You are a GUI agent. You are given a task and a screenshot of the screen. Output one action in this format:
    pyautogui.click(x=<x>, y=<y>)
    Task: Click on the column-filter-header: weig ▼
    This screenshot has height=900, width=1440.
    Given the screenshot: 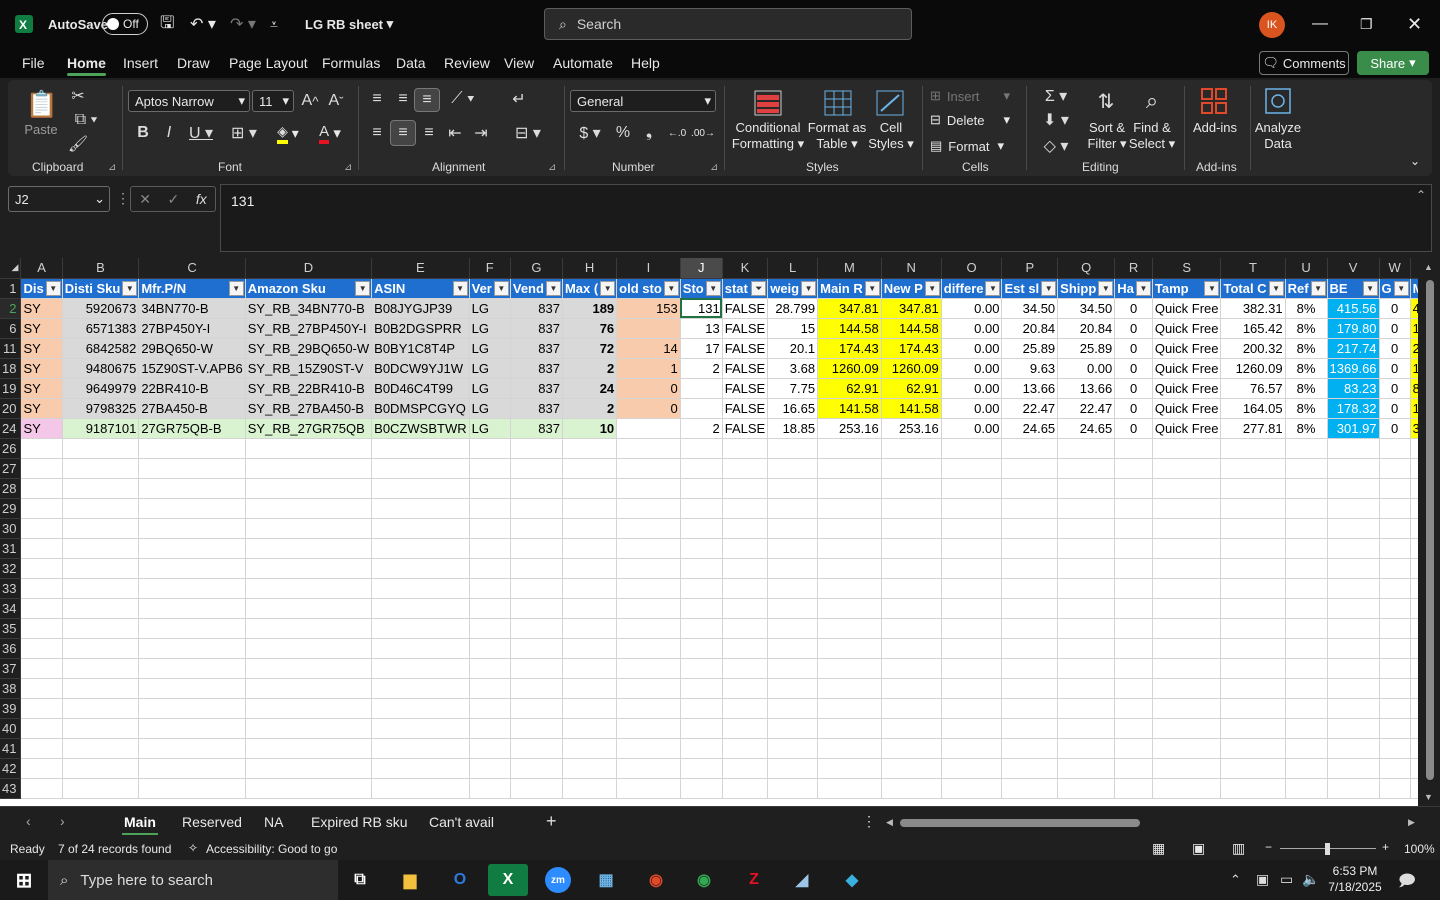 What is the action you would take?
    pyautogui.click(x=793, y=288)
    